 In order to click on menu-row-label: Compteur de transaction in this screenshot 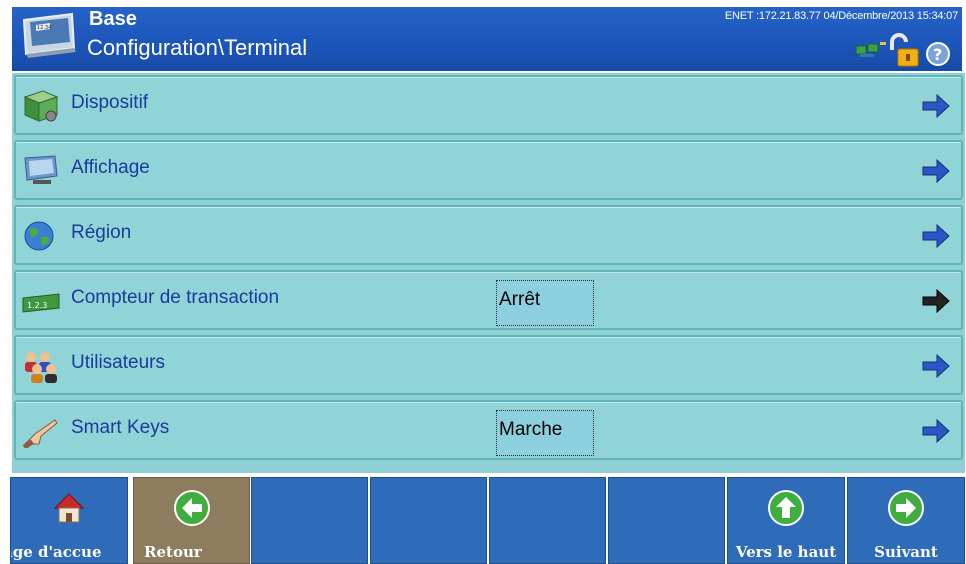, I will do `click(175, 297)`.